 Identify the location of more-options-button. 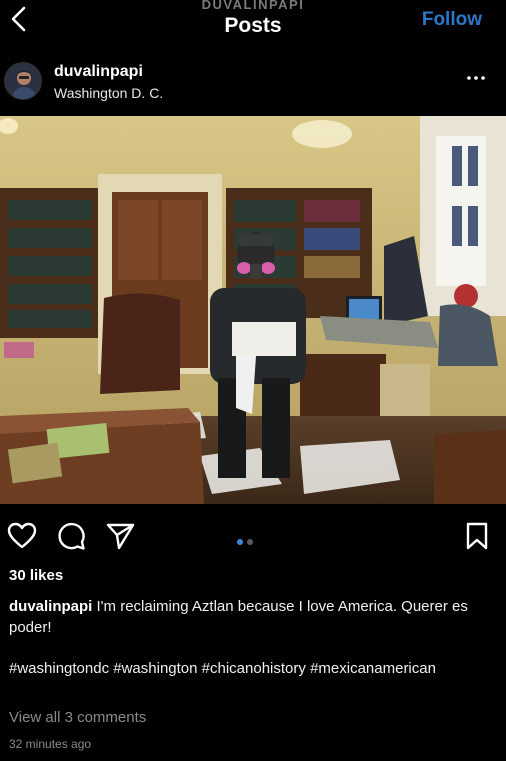
(476, 78).